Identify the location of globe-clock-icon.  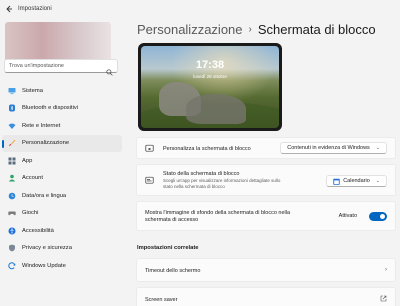
(12, 196).